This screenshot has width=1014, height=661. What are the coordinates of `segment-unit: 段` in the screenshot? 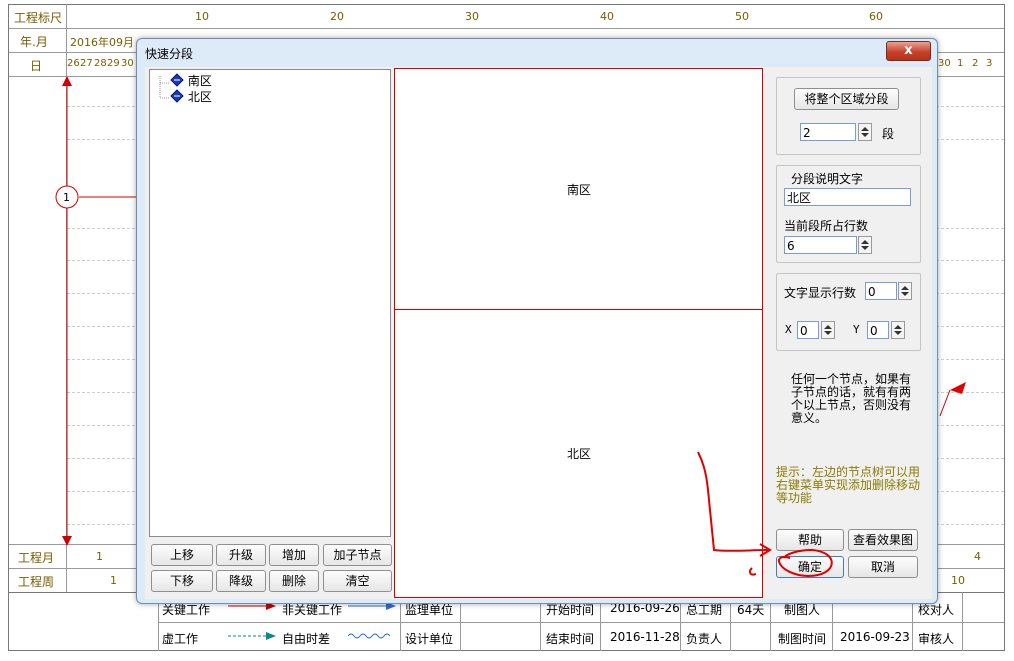 It's located at (888, 134).